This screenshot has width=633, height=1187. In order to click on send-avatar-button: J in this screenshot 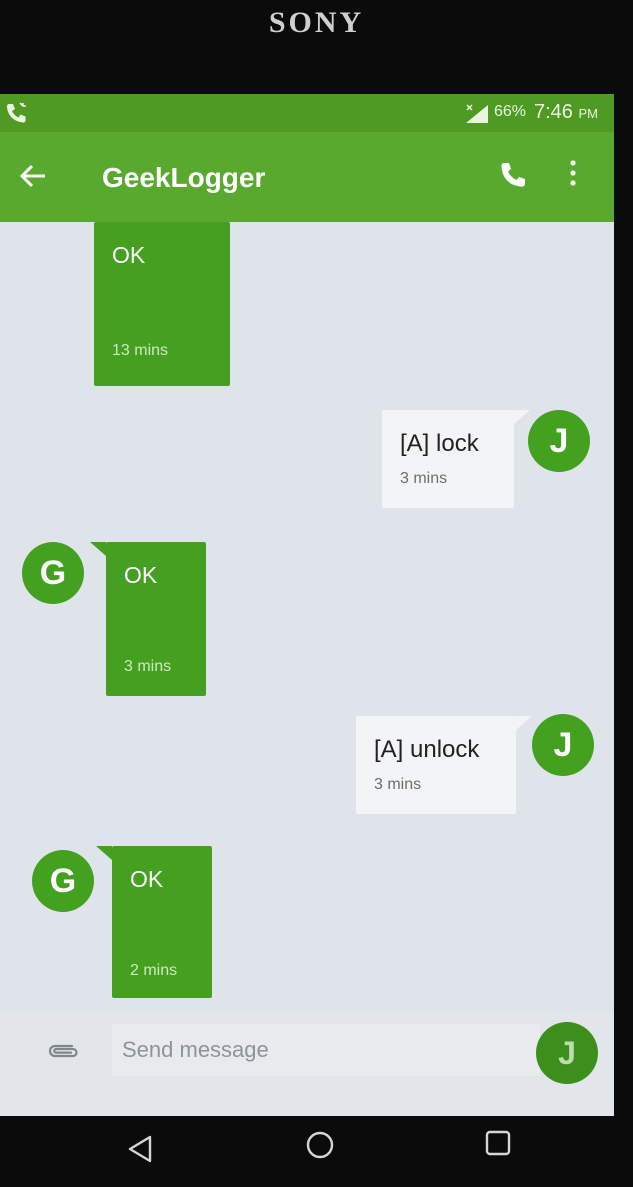, I will do `click(567, 1053)`.